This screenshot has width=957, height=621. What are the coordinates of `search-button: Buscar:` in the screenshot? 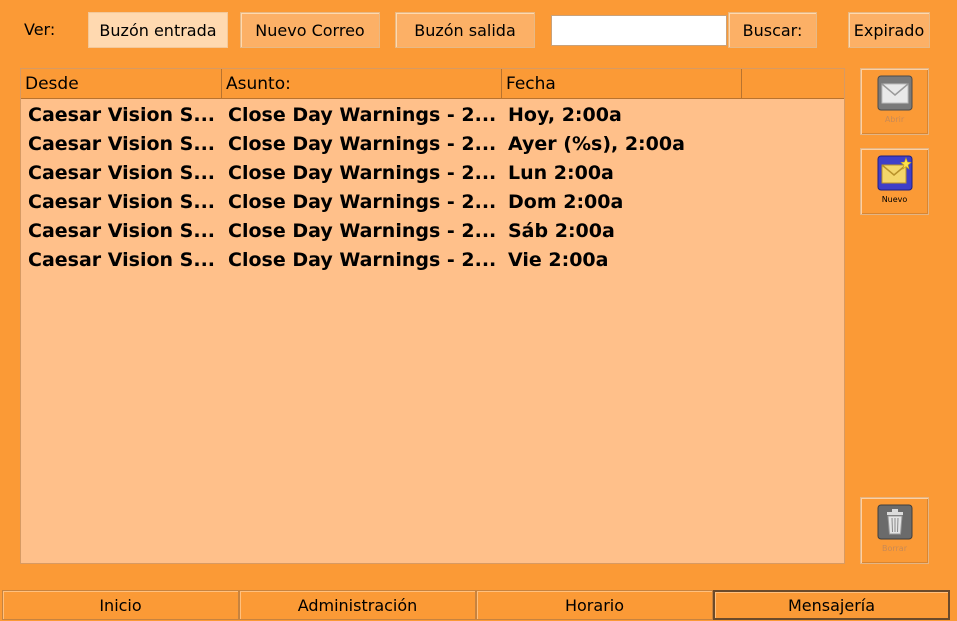 It's located at (772, 30).